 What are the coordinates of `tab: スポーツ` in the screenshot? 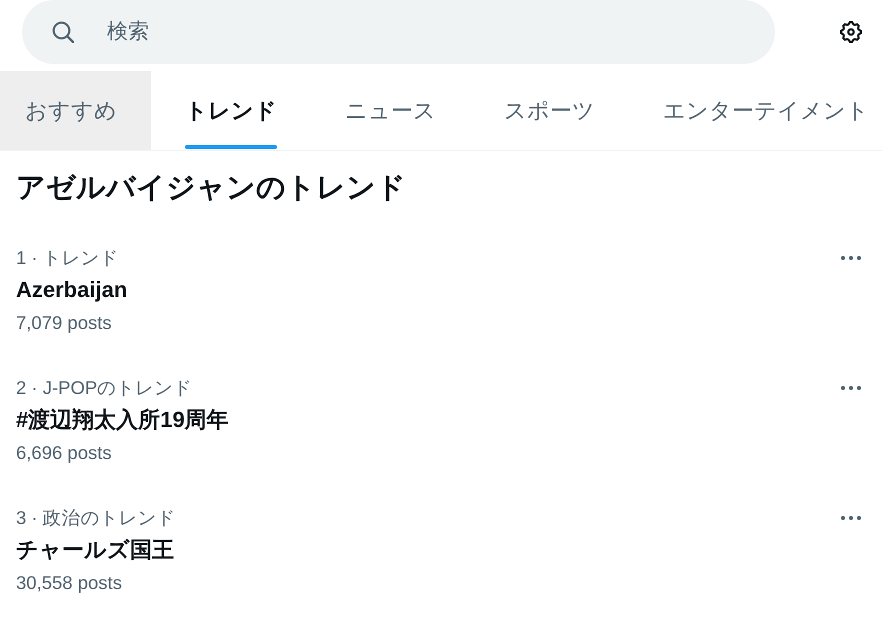 It's located at (549, 110).